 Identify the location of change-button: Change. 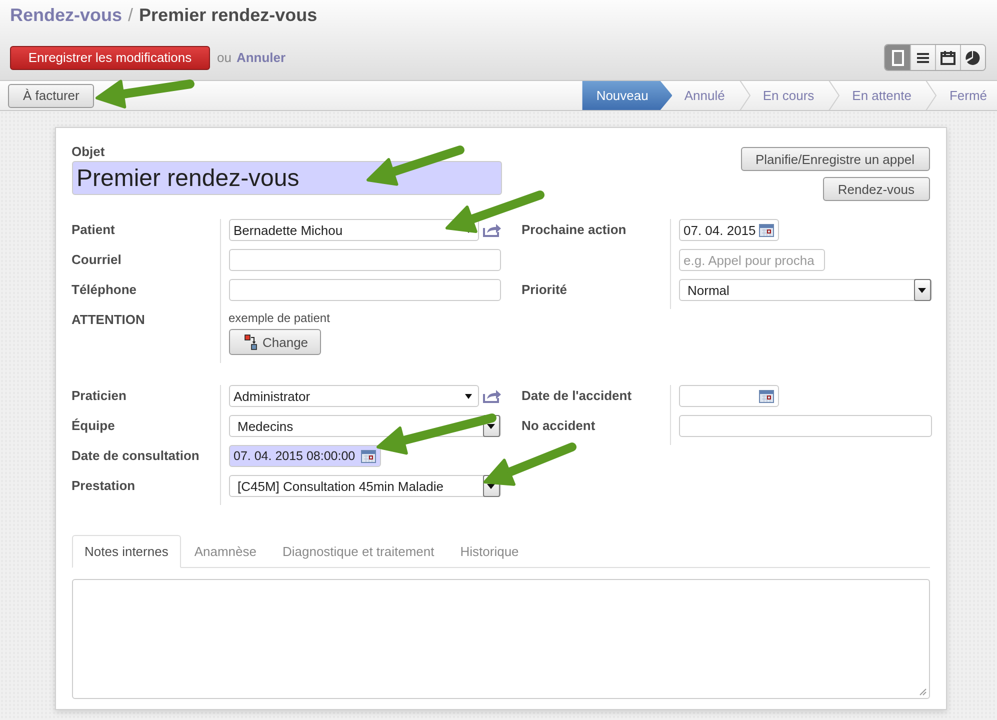
(275, 342).